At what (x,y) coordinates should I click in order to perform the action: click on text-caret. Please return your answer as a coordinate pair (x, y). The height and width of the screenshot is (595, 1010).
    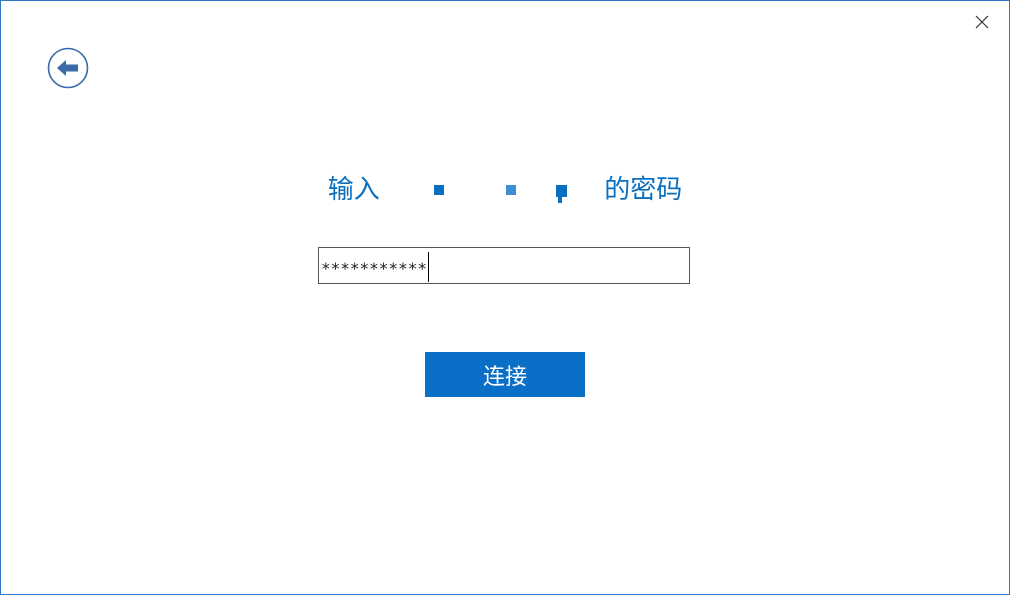
    Looking at the image, I should click on (428, 267).